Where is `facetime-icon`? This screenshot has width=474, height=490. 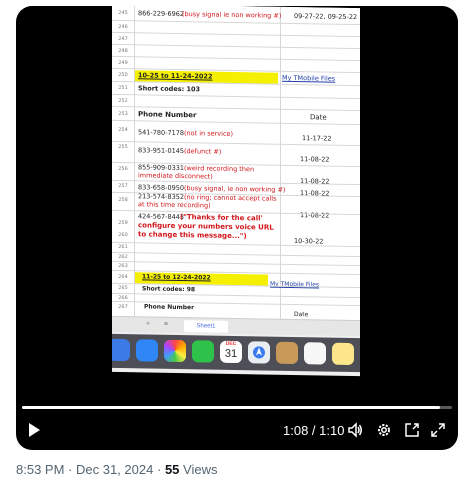 facetime-icon is located at coordinates (203, 351).